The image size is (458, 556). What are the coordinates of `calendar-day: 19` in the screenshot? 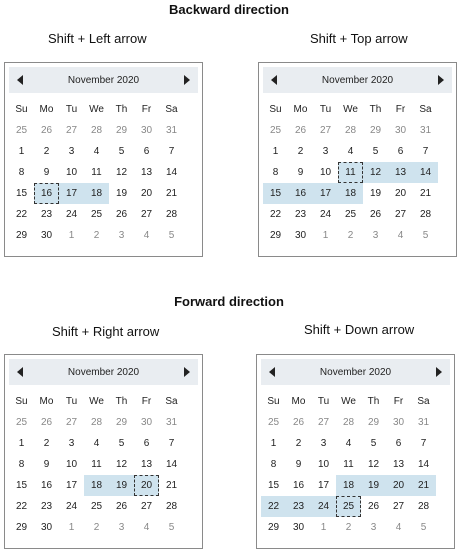 It's located at (121, 485).